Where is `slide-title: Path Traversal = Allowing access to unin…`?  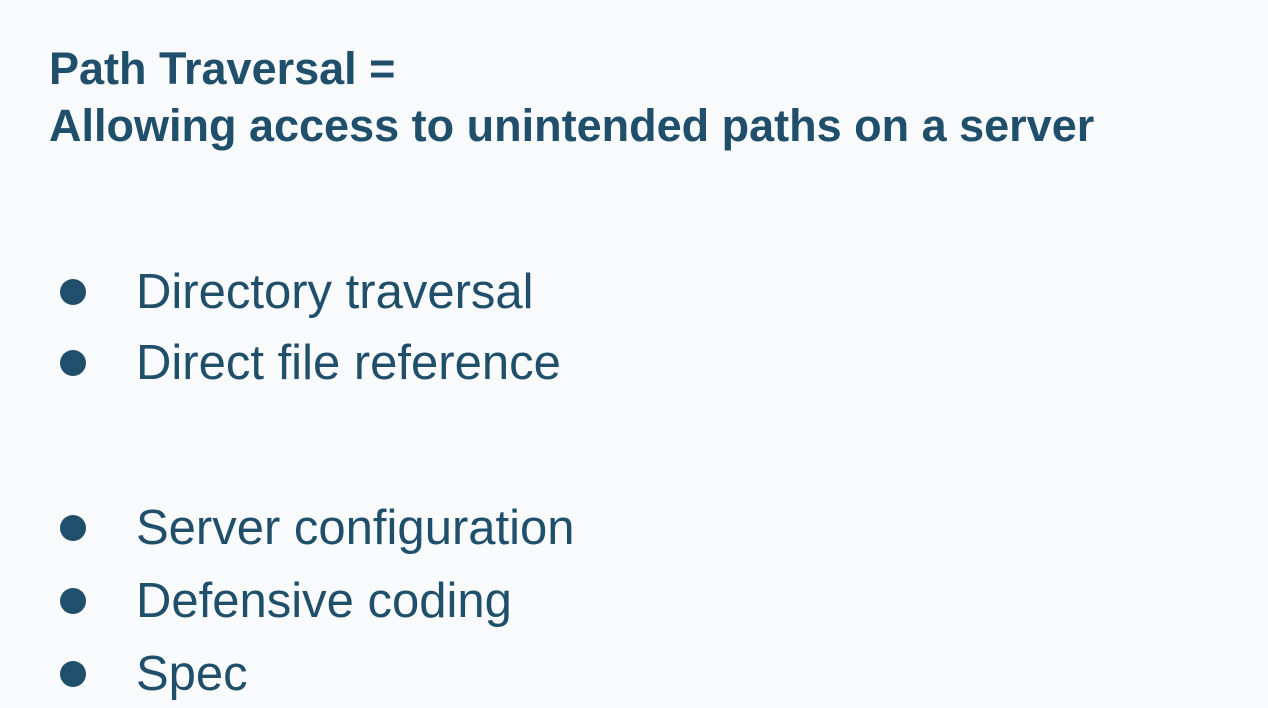
slide-title: Path Traversal = Allowing access to unin… is located at coordinates (571, 97).